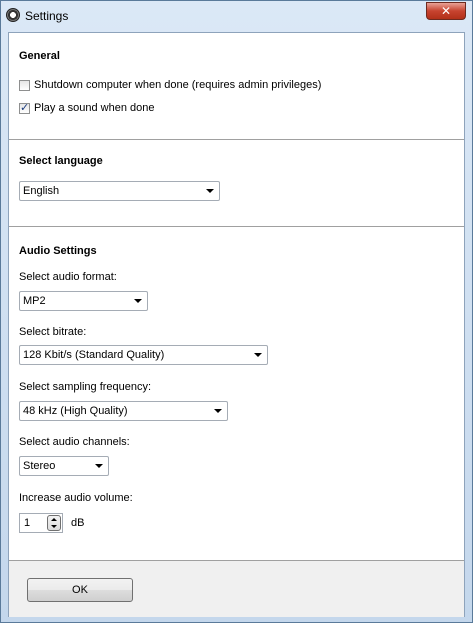  What do you see at coordinates (85, 387) in the screenshot?
I see `sampling-label: Select sampling frequency:` at bounding box center [85, 387].